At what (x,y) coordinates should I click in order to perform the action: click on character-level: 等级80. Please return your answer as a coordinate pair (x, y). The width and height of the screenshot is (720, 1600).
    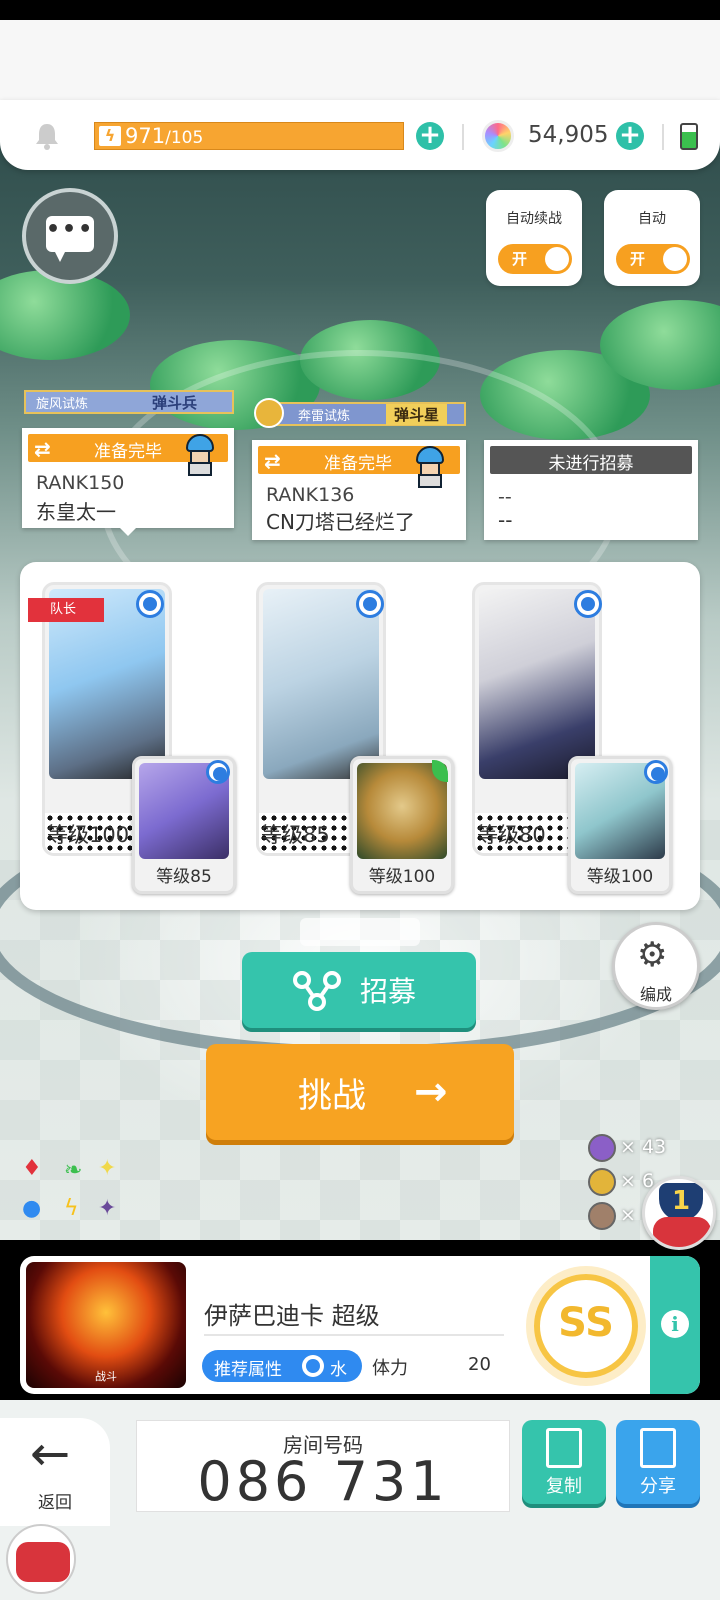
    Looking at the image, I should click on (511, 835).